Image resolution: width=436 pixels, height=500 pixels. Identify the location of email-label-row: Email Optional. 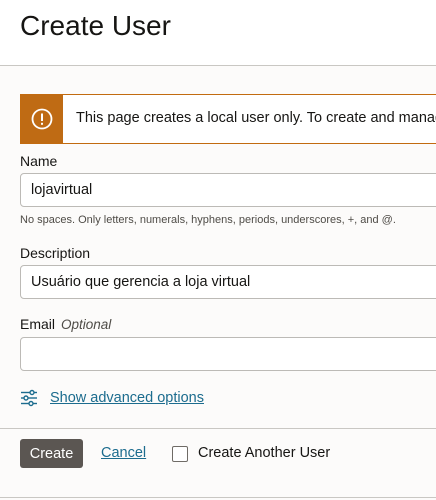
(65, 324).